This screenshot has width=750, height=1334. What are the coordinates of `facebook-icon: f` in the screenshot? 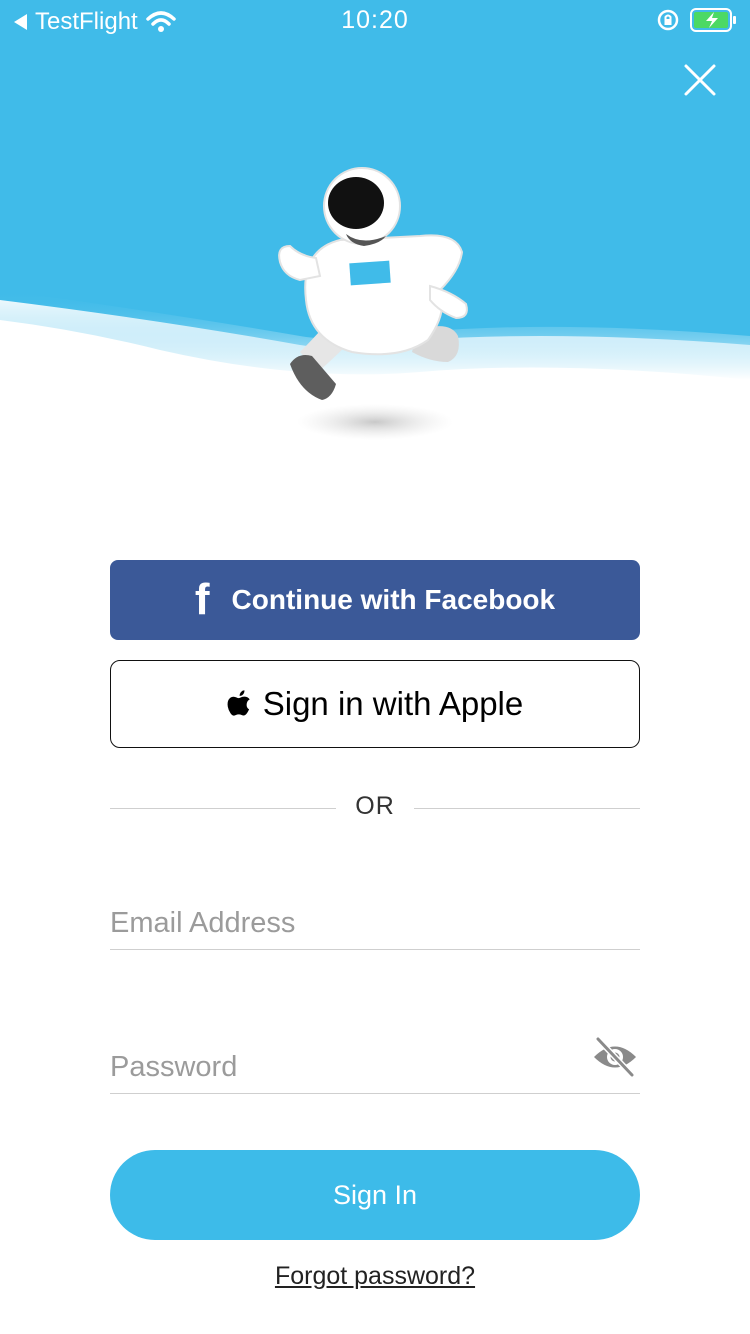 It's located at (202, 599).